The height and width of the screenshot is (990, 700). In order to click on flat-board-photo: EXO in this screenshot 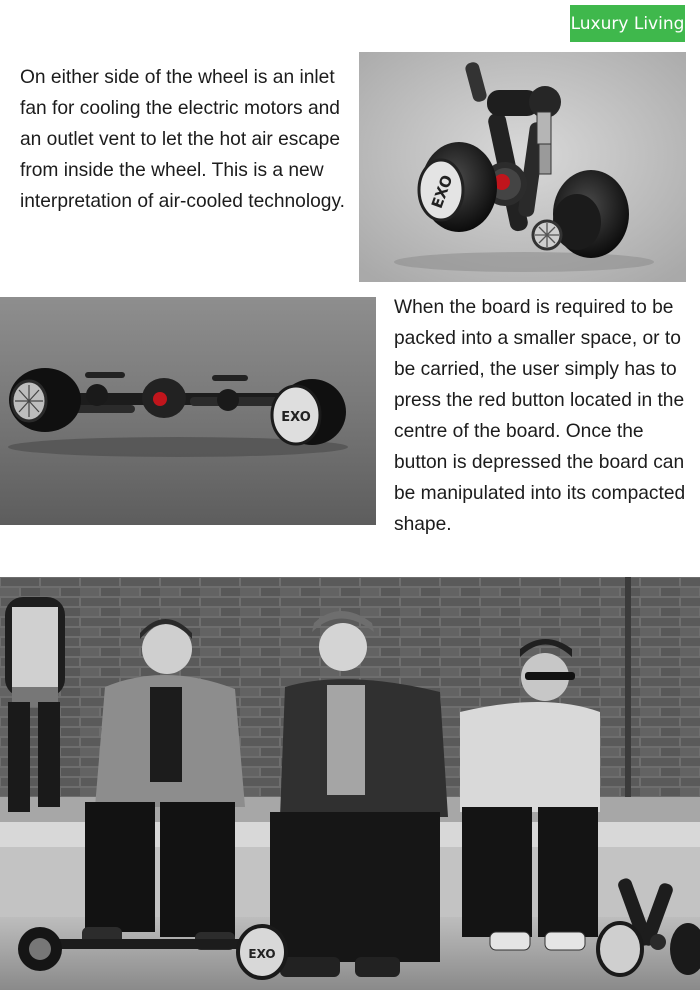, I will do `click(188, 411)`.